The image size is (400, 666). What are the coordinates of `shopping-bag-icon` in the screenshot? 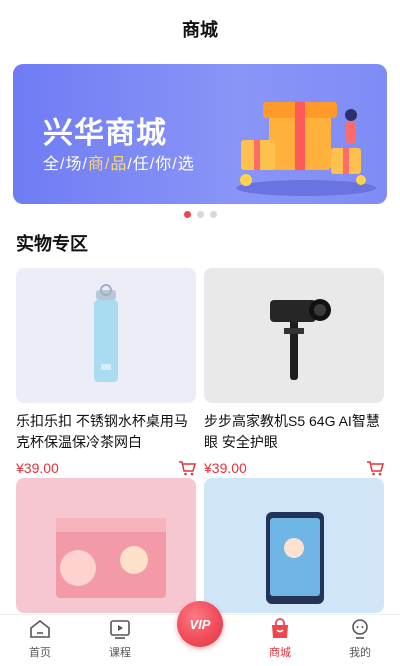 It's located at (280, 628).